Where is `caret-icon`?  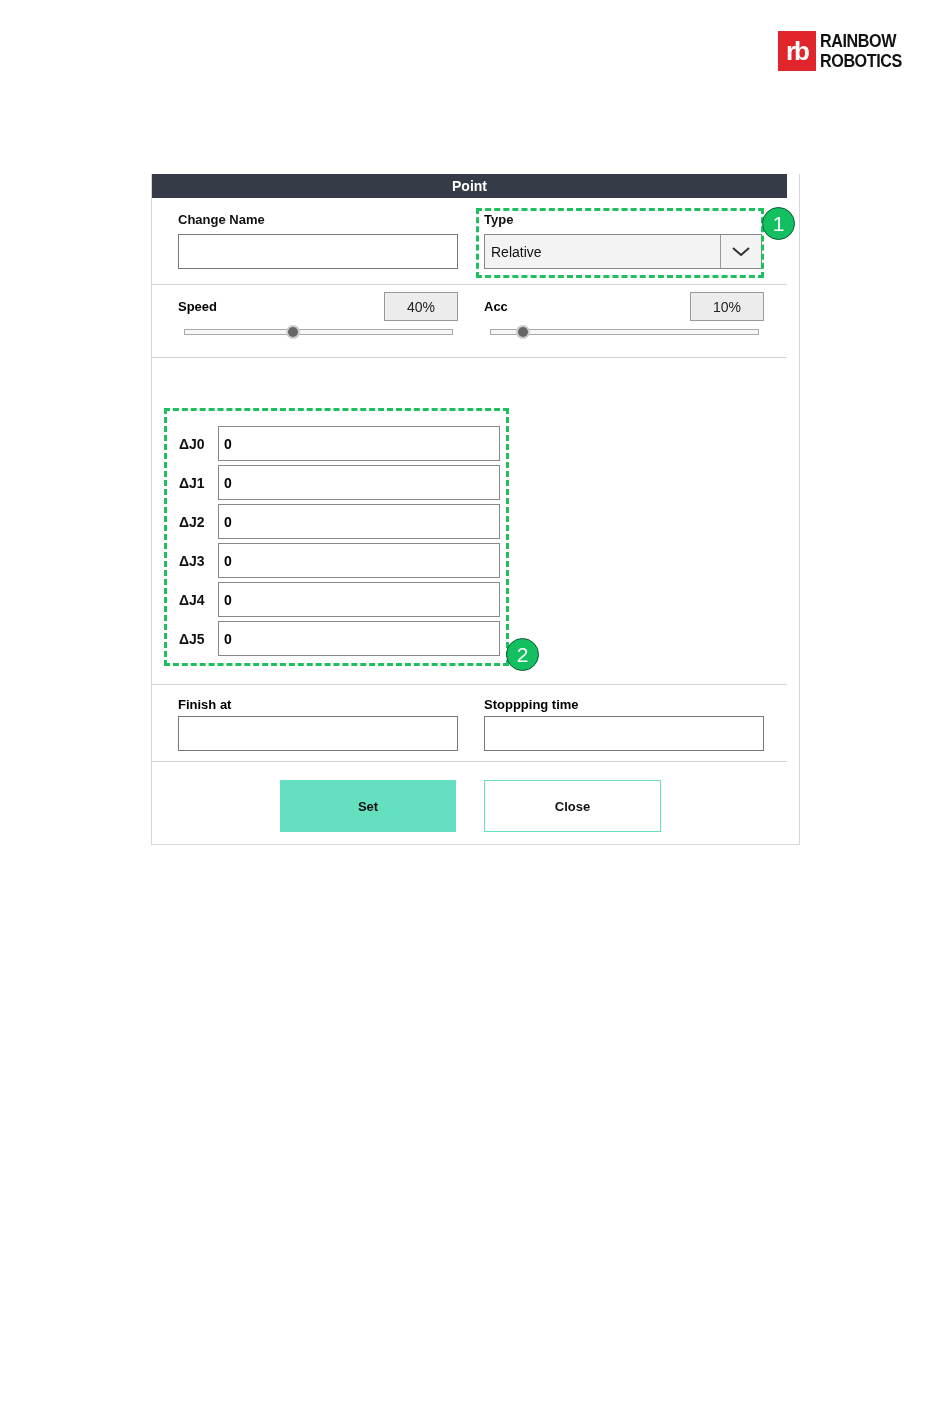 caret-icon is located at coordinates (741, 251).